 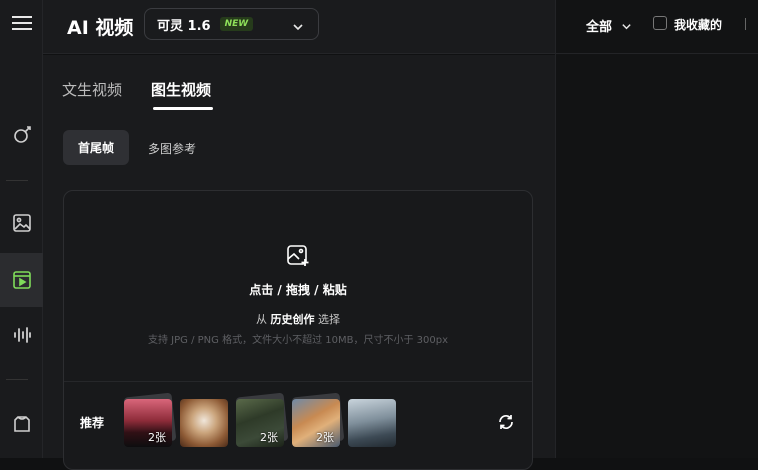 What do you see at coordinates (261, 319) in the screenshot?
I see `from-prefix: 从` at bounding box center [261, 319].